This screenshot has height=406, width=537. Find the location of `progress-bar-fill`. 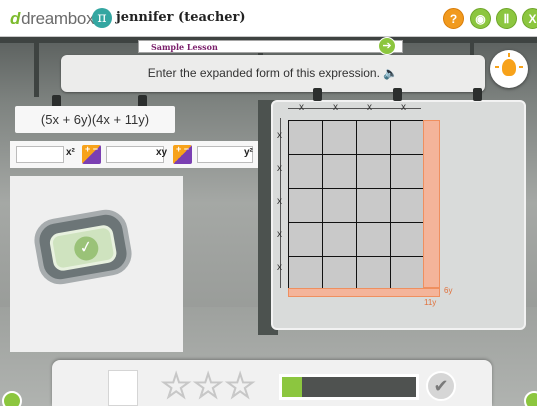

progress-bar-fill is located at coordinates (292, 387).